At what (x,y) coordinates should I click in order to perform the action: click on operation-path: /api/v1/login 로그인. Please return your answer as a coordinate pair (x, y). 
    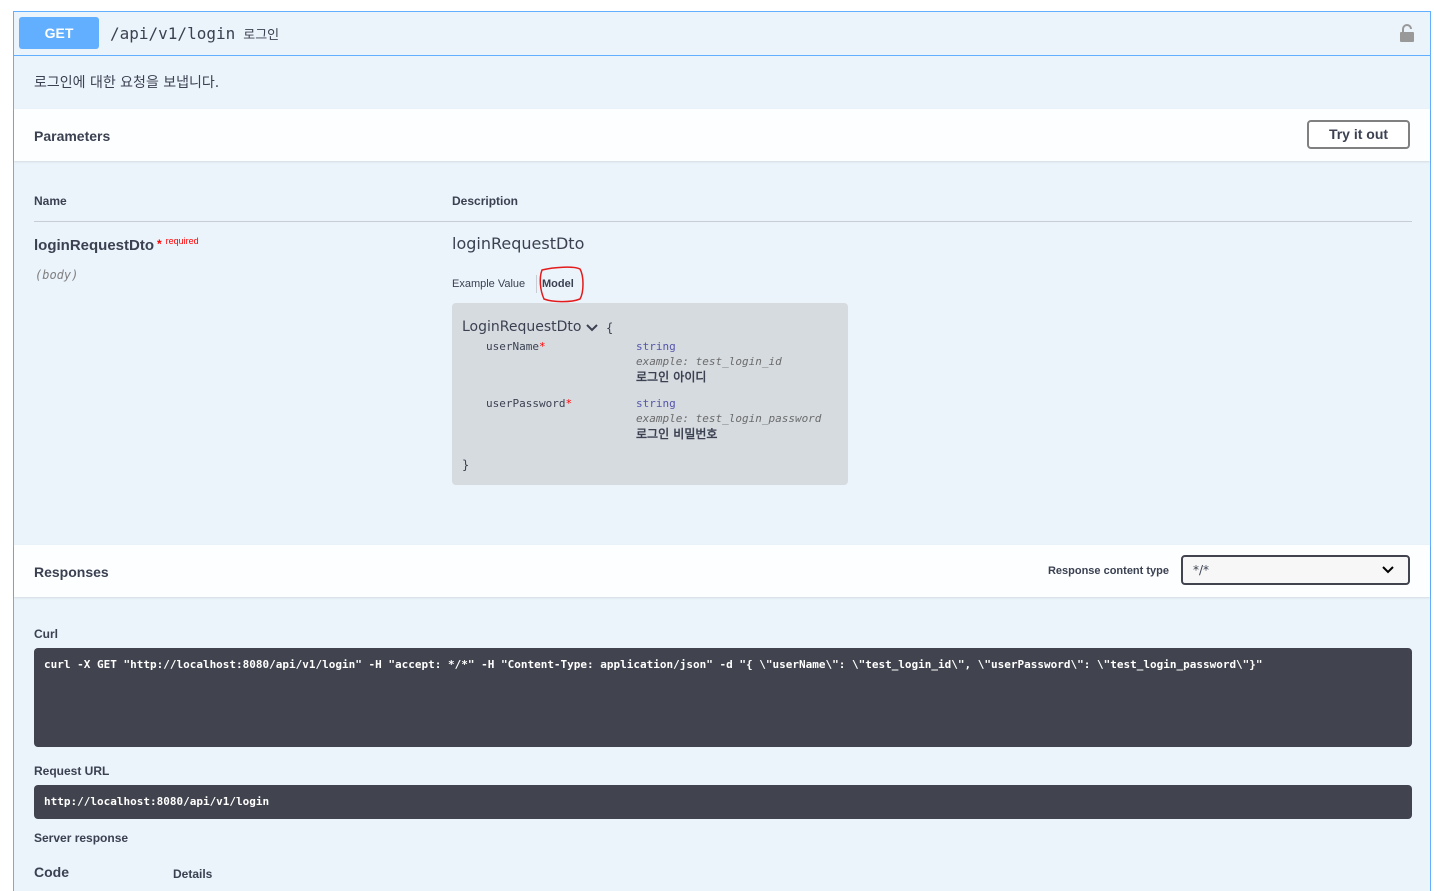
    Looking at the image, I should click on (194, 33).